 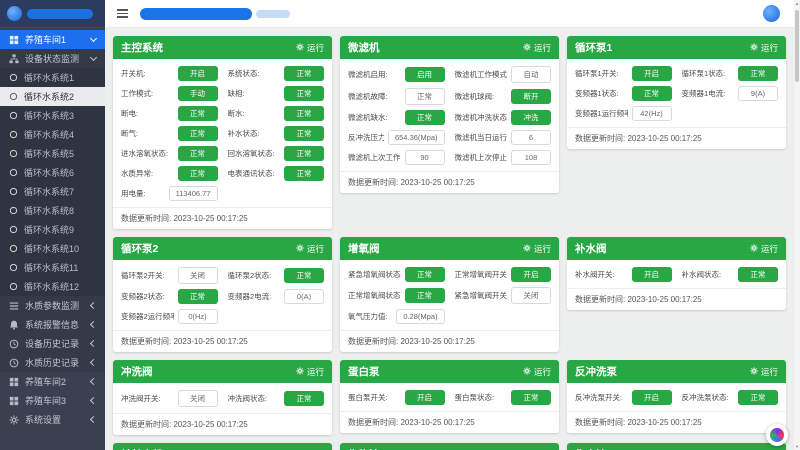 What do you see at coordinates (249, 275) in the screenshot?
I see `field-label: 循环泵2状态:` at bounding box center [249, 275].